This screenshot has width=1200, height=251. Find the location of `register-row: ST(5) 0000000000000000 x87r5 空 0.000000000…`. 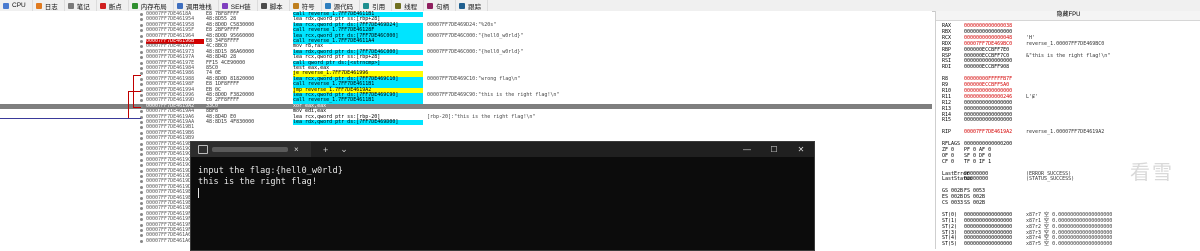

register-row: ST(5) 0000000000000000 x87r5 空 0.000000000… is located at coordinates (1027, 244).